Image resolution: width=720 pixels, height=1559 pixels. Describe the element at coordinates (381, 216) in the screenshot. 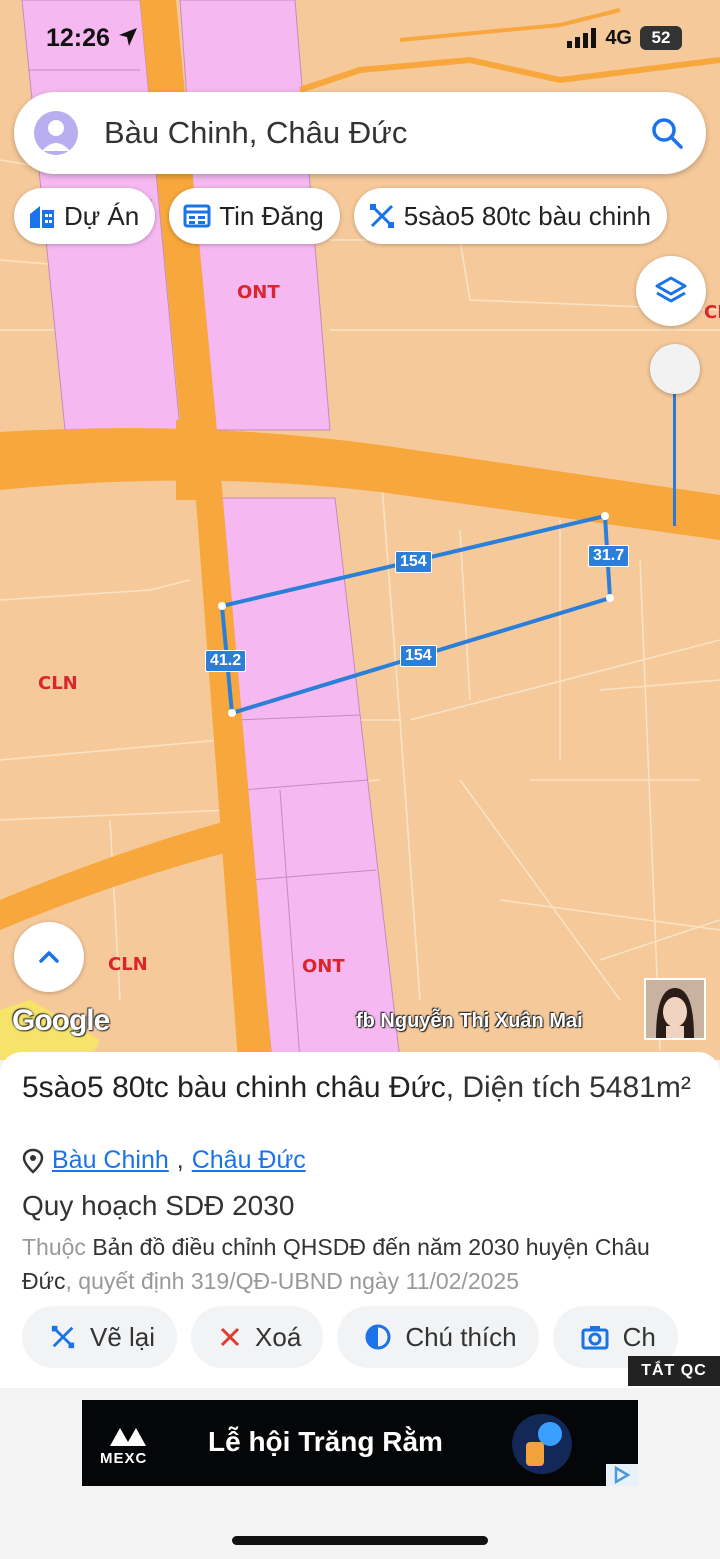

I see `ruler-icon` at that location.